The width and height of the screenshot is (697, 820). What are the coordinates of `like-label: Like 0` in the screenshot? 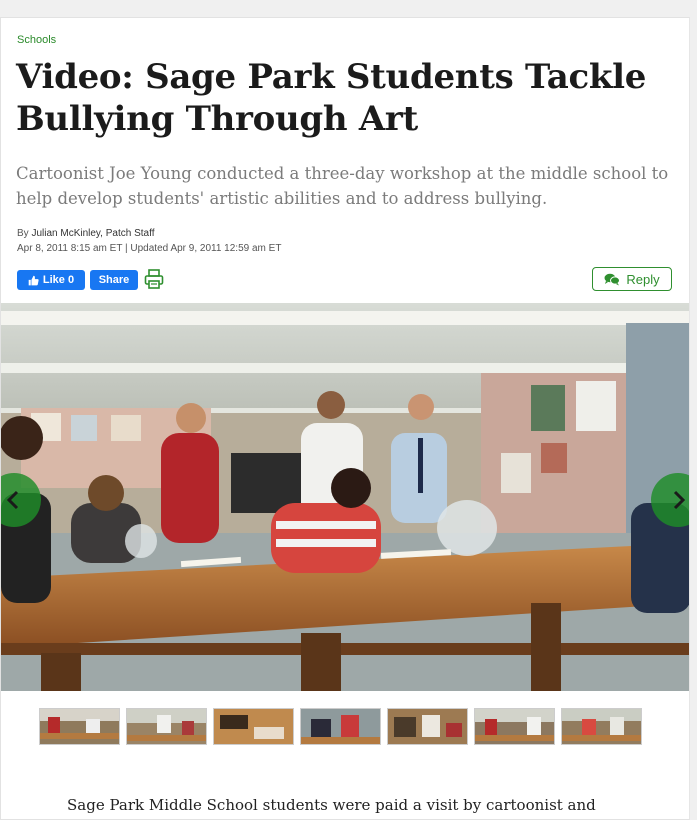 It's located at (58, 280).